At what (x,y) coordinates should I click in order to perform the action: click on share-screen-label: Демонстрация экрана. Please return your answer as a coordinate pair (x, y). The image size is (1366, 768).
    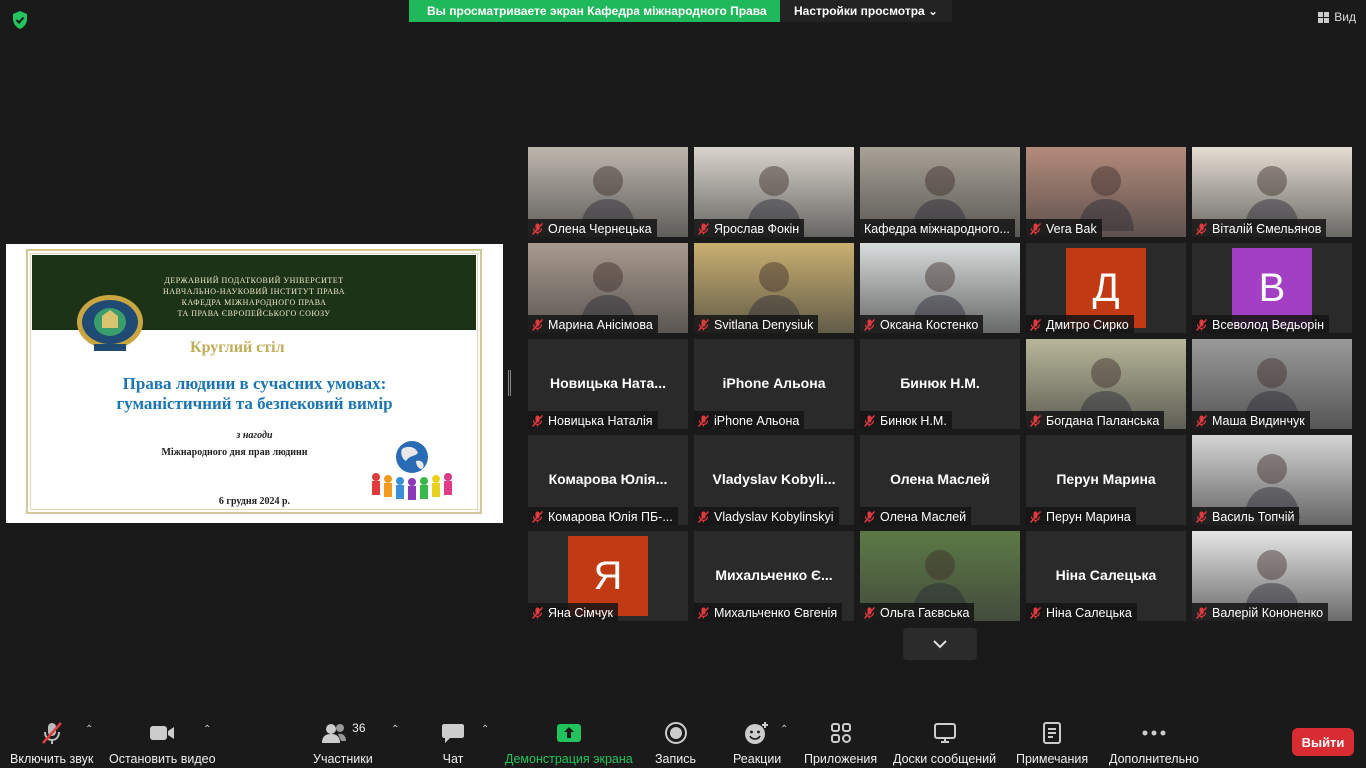
    Looking at the image, I should click on (569, 759).